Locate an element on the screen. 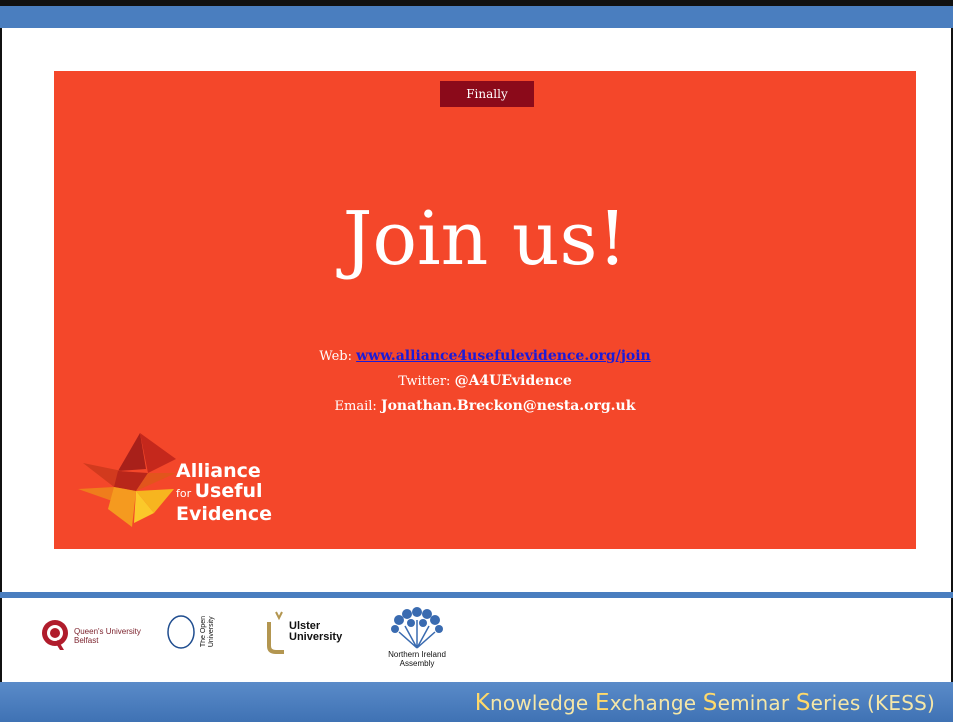 The width and height of the screenshot is (953, 722). email-value: Jonathan.Breckon@nesta.org.uk is located at coordinates (508, 406).